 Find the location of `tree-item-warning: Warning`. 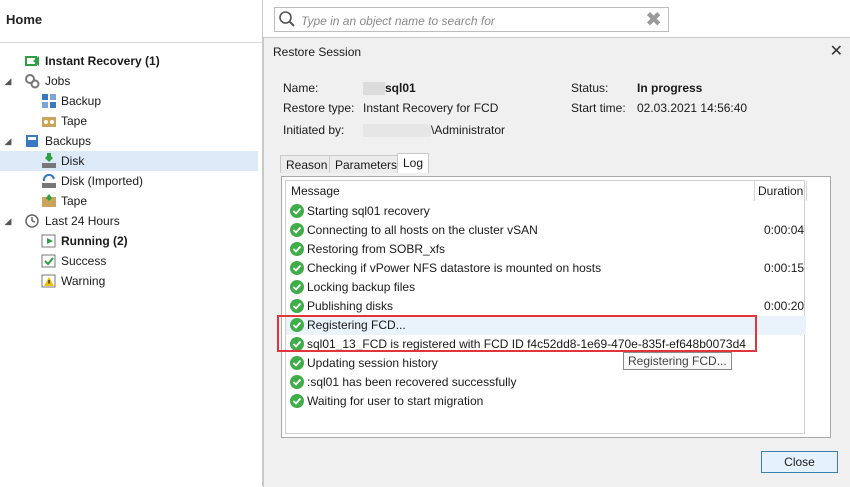

tree-item-warning: Warning is located at coordinates (129, 281).